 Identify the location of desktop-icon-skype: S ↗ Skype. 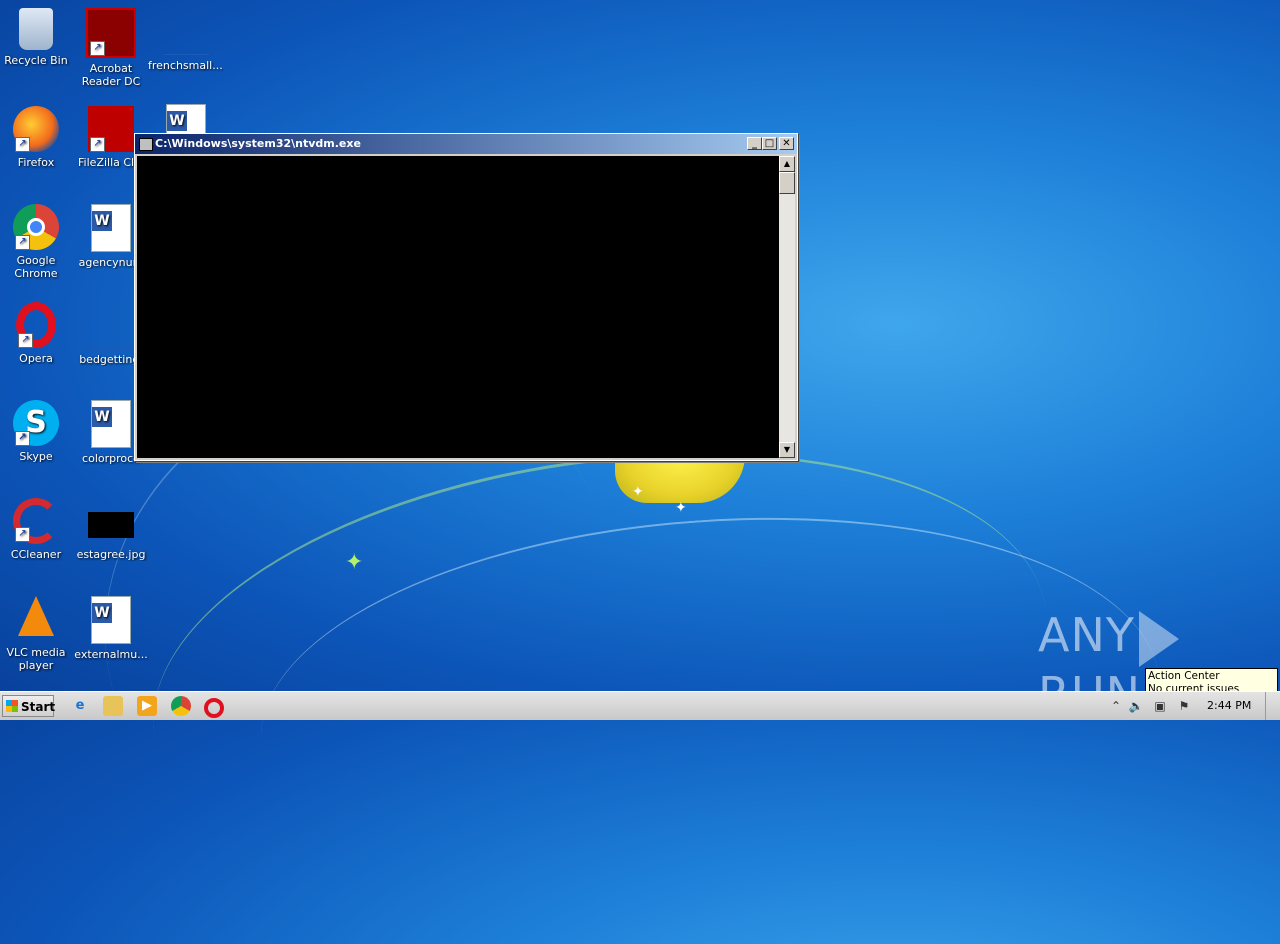
(37, 431).